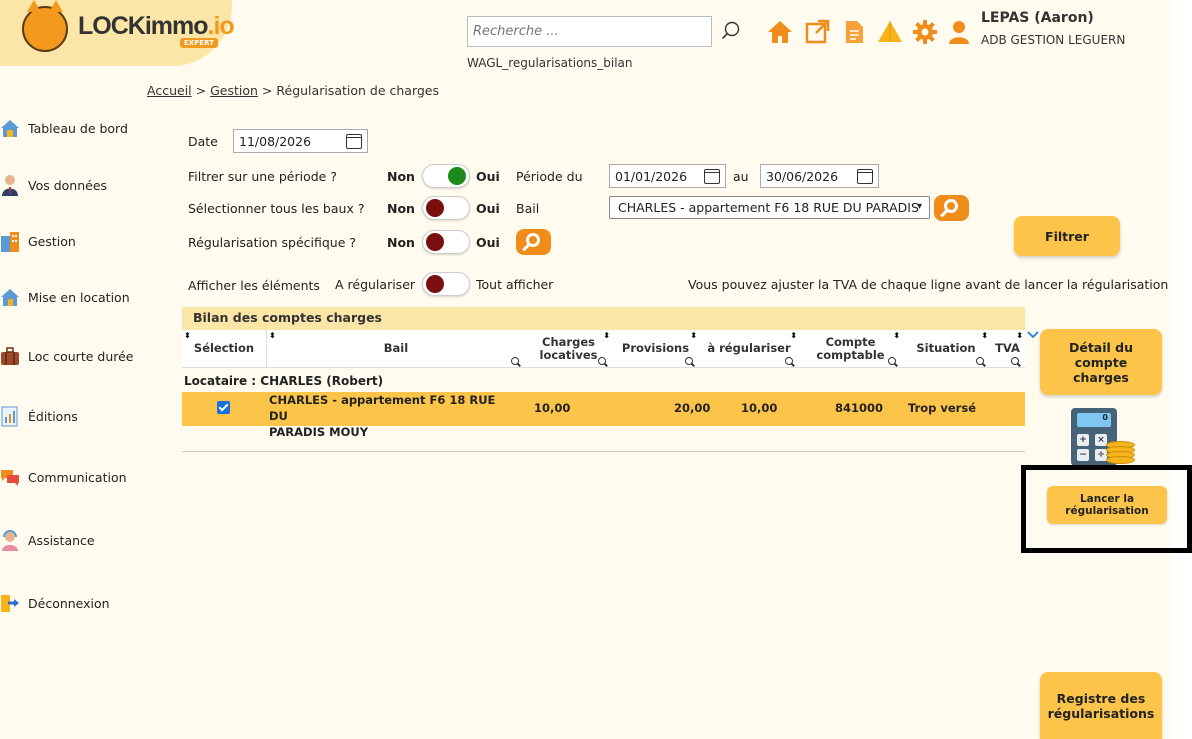 Image resolution: width=1192 pixels, height=739 pixels. I want to click on specifique-search-button, so click(533, 242).